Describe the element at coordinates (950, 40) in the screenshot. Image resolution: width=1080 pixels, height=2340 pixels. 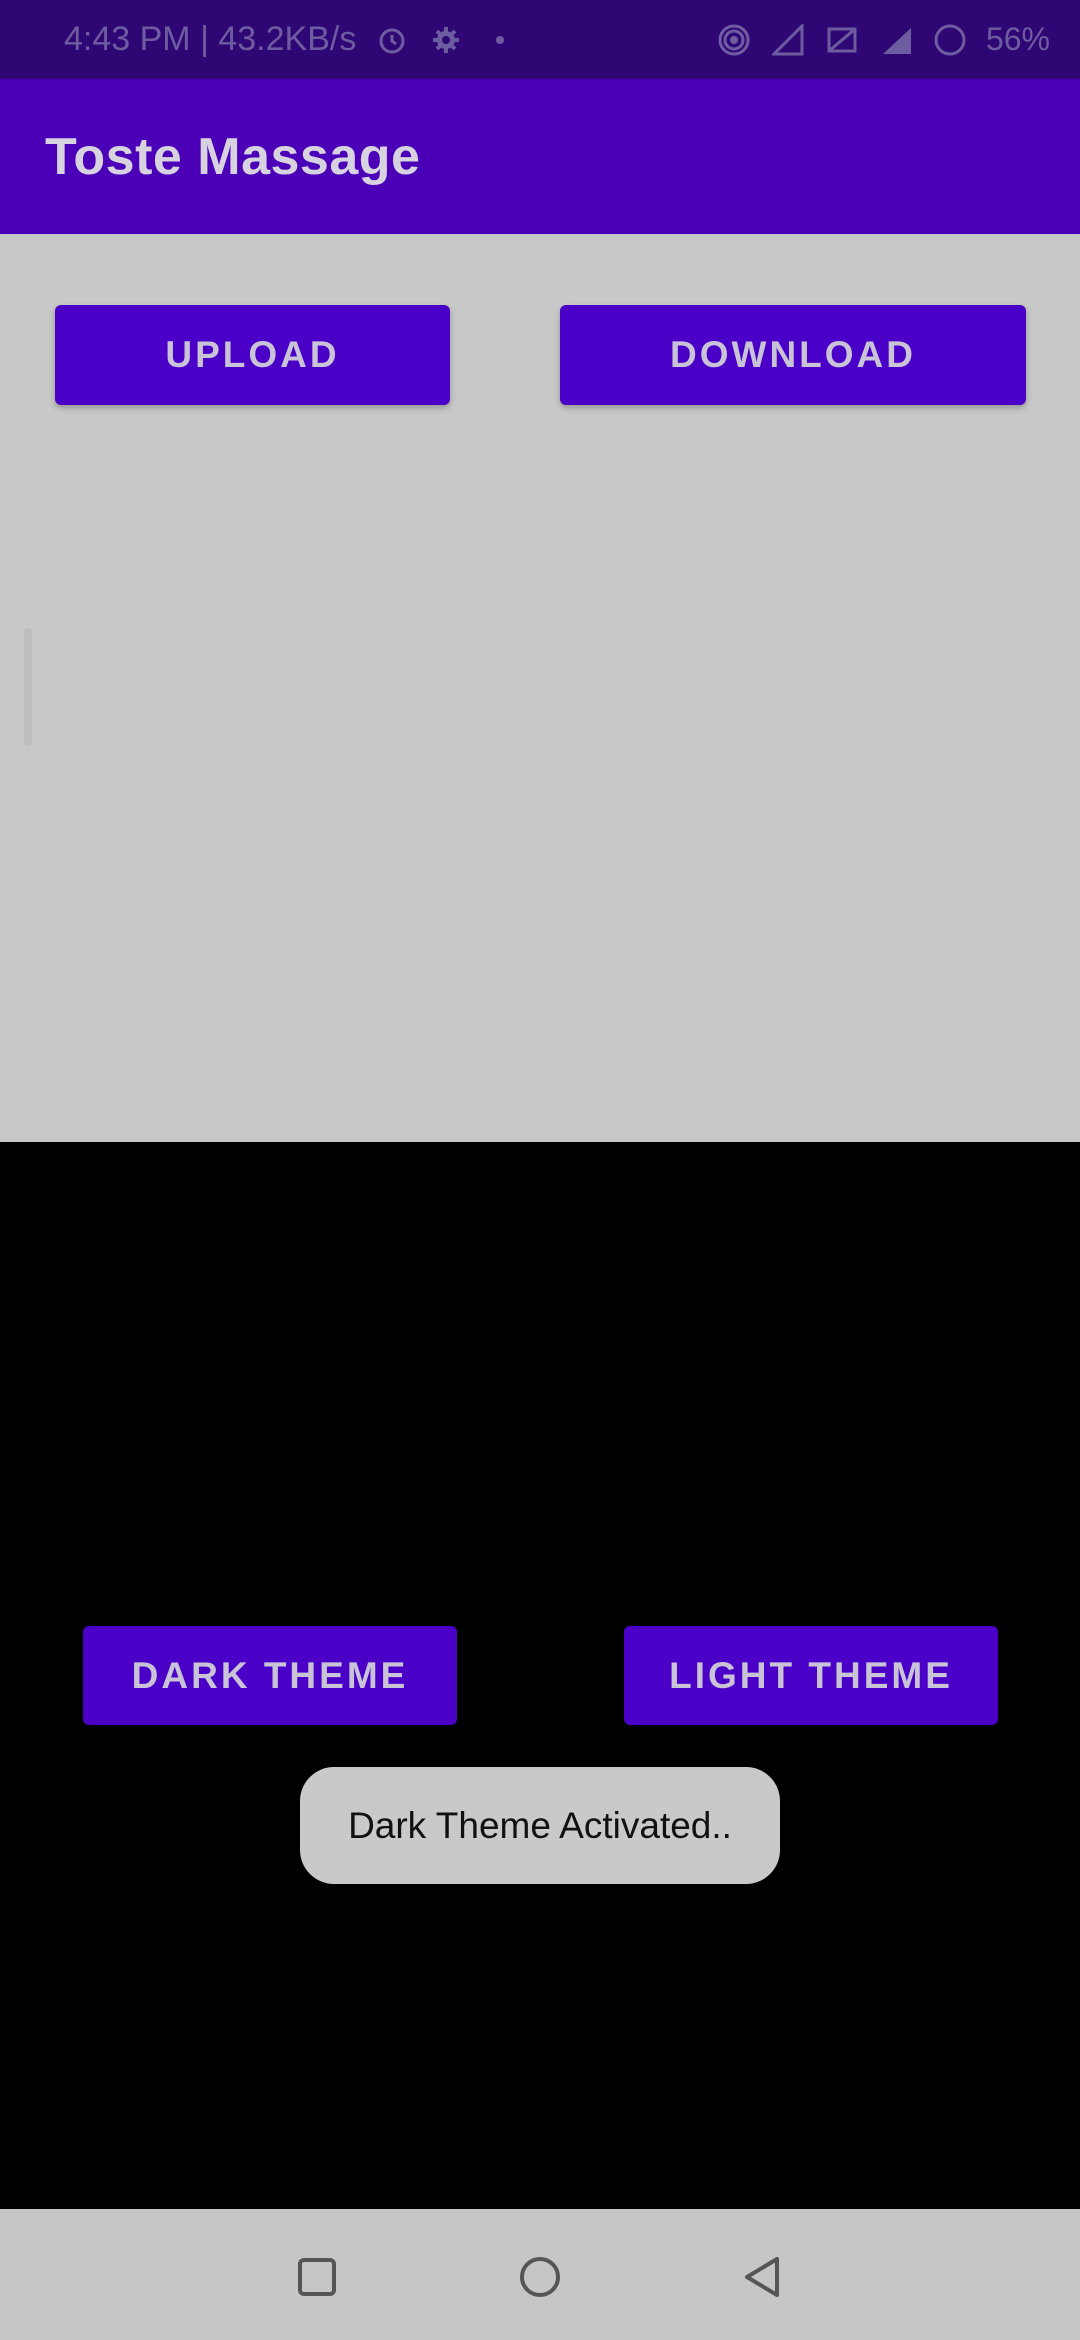
I see `battery-icon` at that location.